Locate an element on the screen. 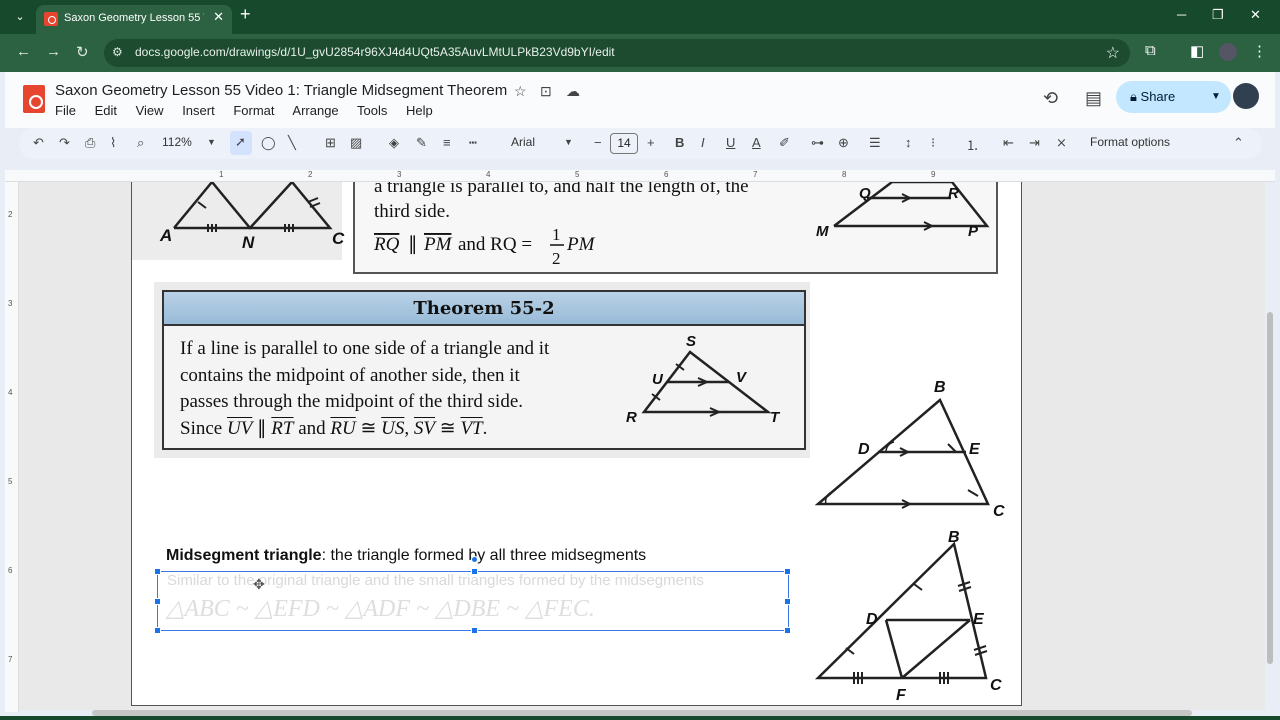 The height and width of the screenshot is (720, 1280). comments-icon: ▤ is located at coordinates (1093, 98).